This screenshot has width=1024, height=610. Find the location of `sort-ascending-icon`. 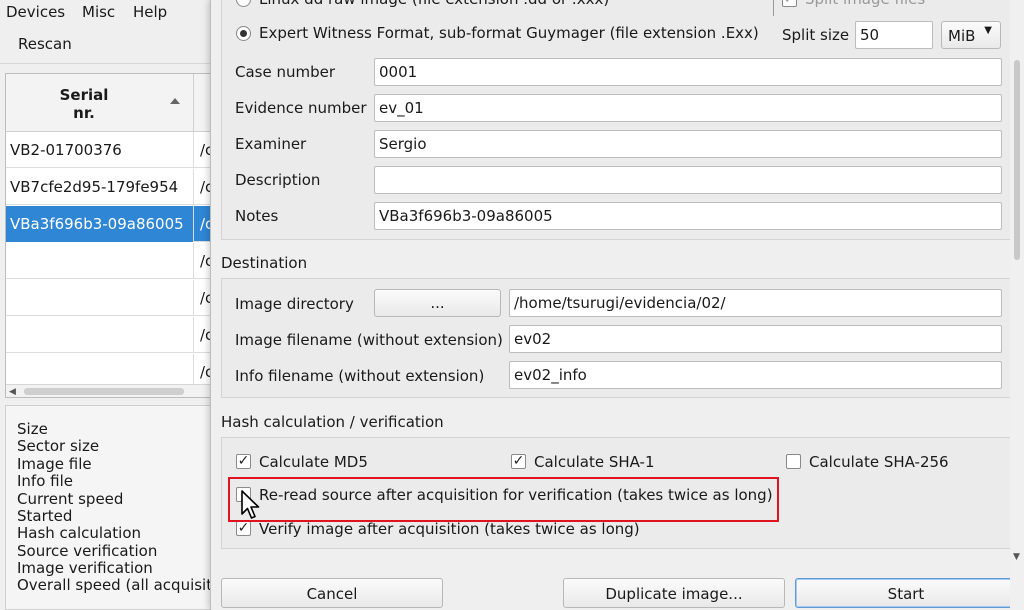

sort-ascending-icon is located at coordinates (175, 101).